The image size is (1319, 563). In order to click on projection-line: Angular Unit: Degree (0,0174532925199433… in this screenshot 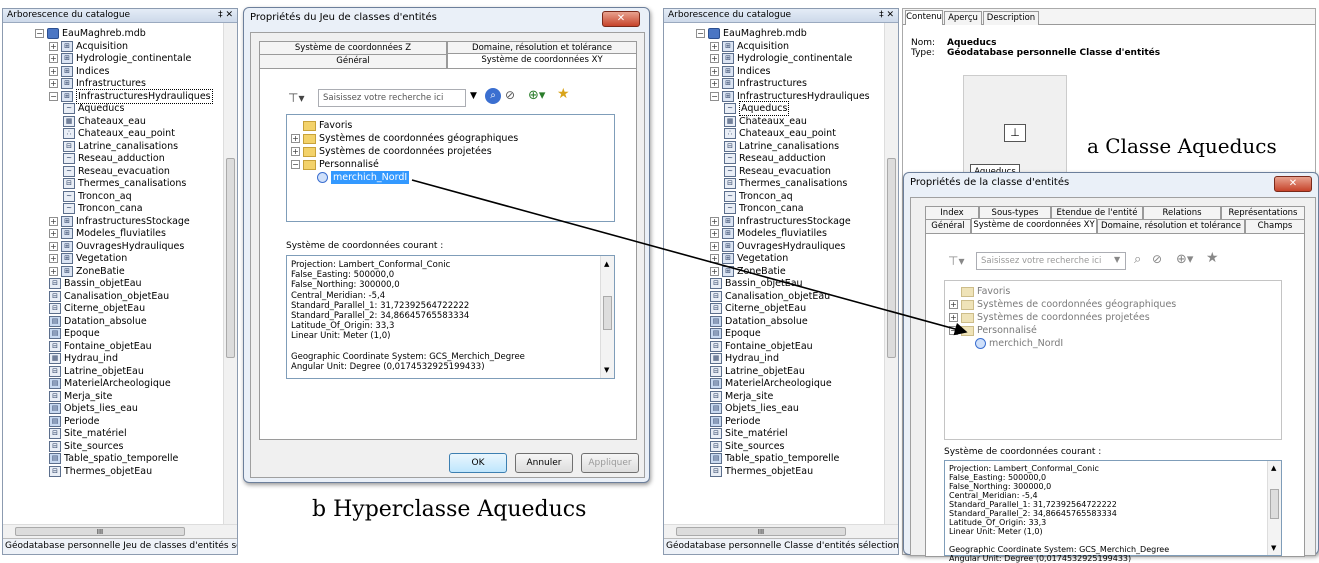, I will do `click(1040, 558)`.